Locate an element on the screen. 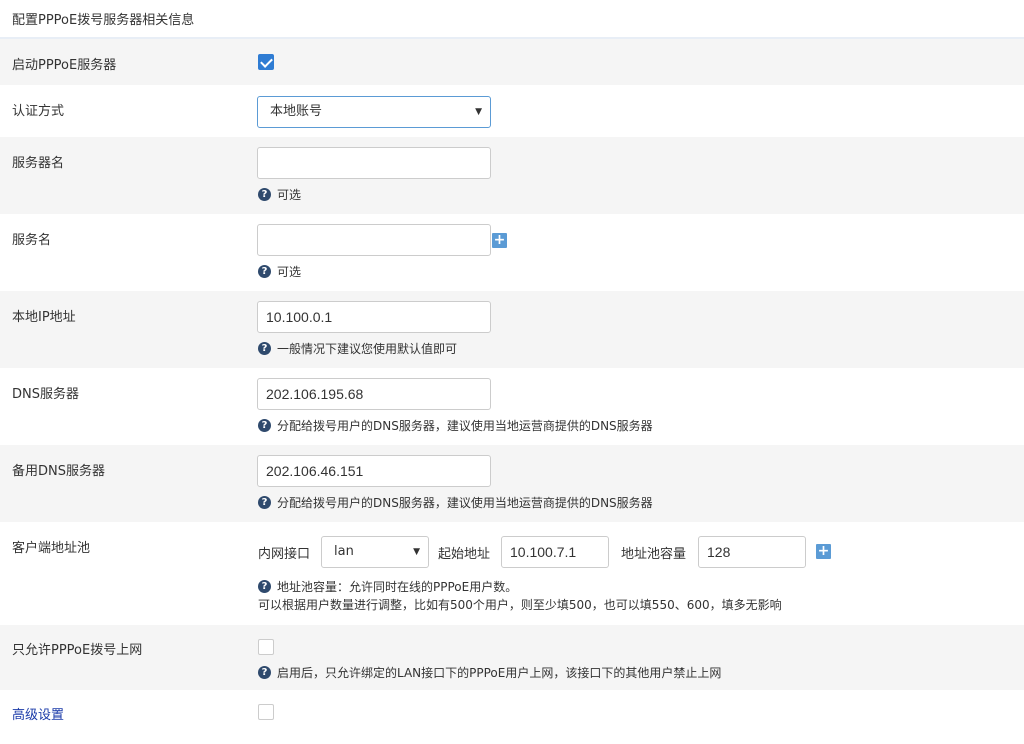 The image size is (1024, 744). pool-capacity-label: 地址池容量 is located at coordinates (654, 554).